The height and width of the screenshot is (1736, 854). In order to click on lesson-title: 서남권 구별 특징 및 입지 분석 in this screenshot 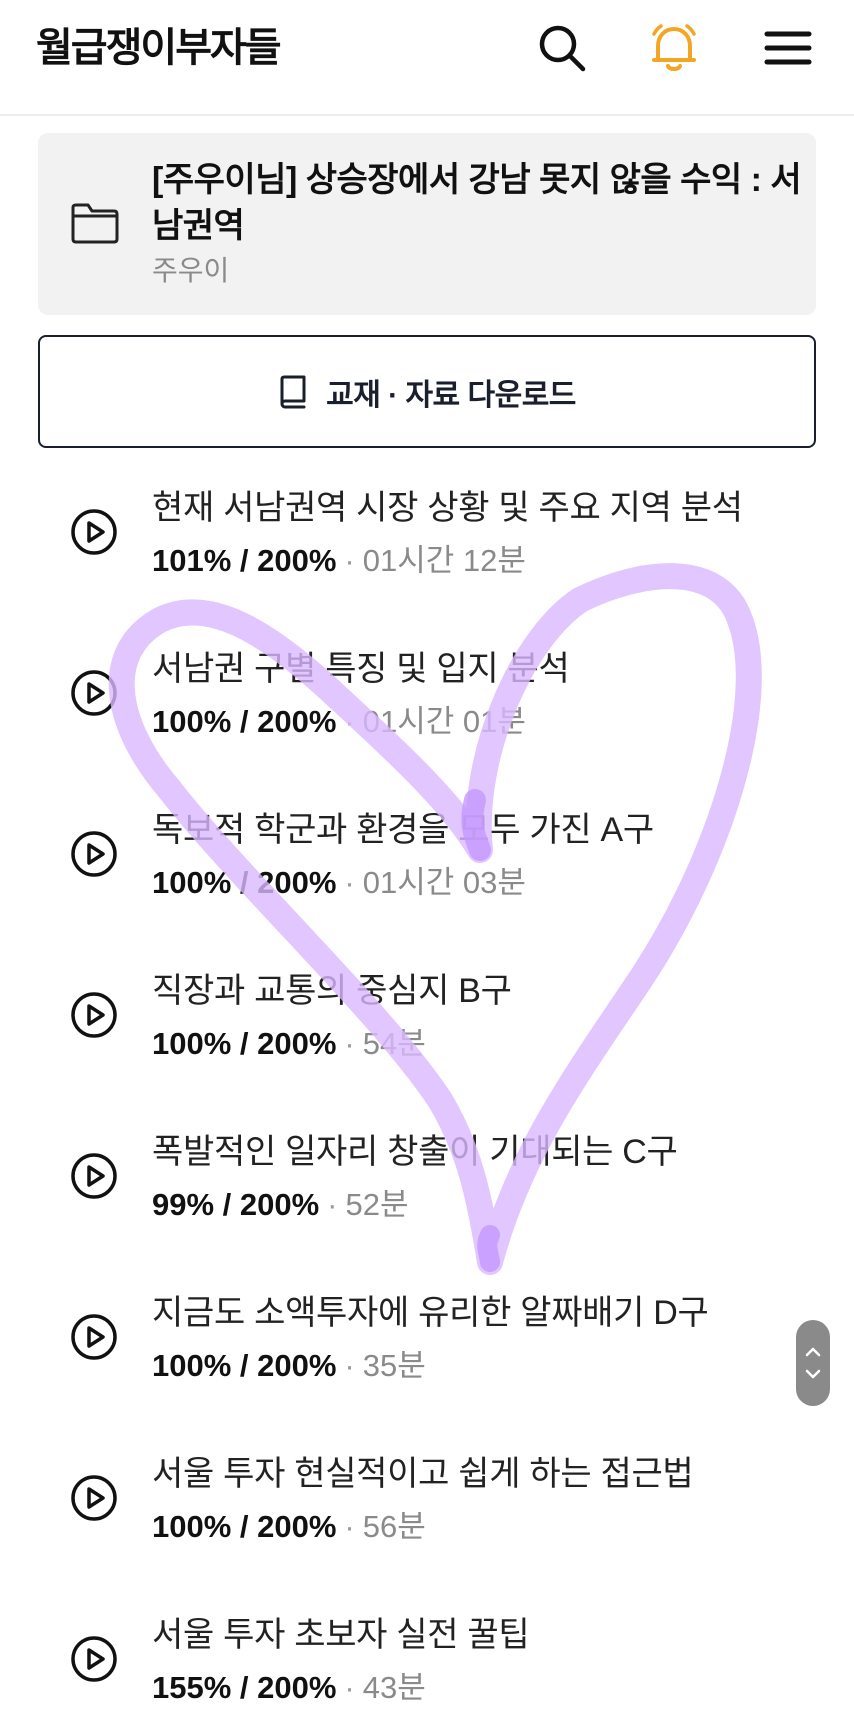, I will do `click(361, 669)`.